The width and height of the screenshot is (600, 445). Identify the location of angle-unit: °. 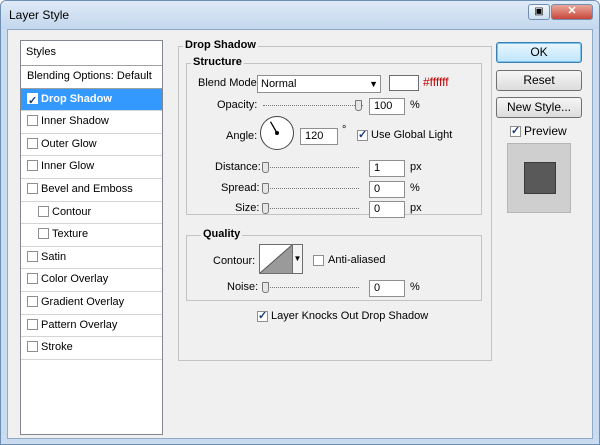
(344, 130).